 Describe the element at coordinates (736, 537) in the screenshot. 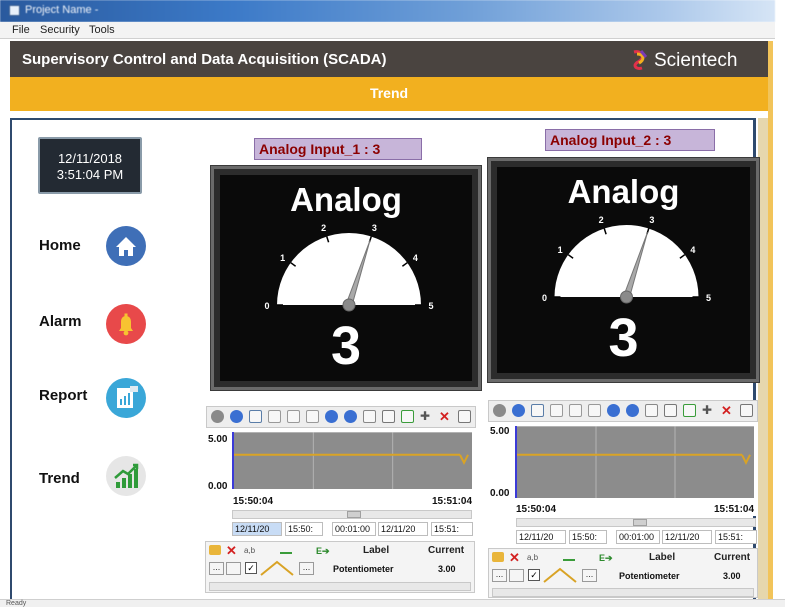

I see `trend-2-end-time: 15:51:` at that location.